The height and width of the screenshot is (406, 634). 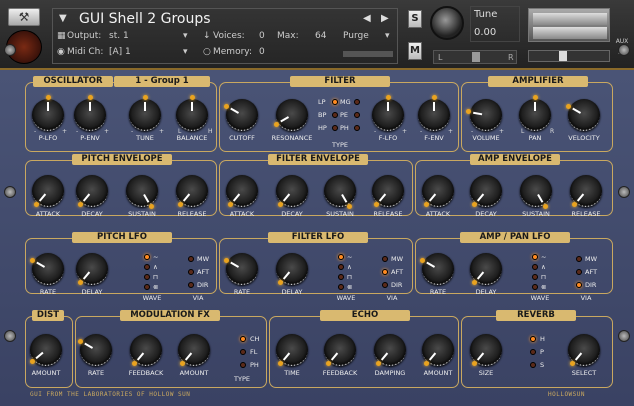 I want to click on reverb-s-led, so click(x=533, y=365).